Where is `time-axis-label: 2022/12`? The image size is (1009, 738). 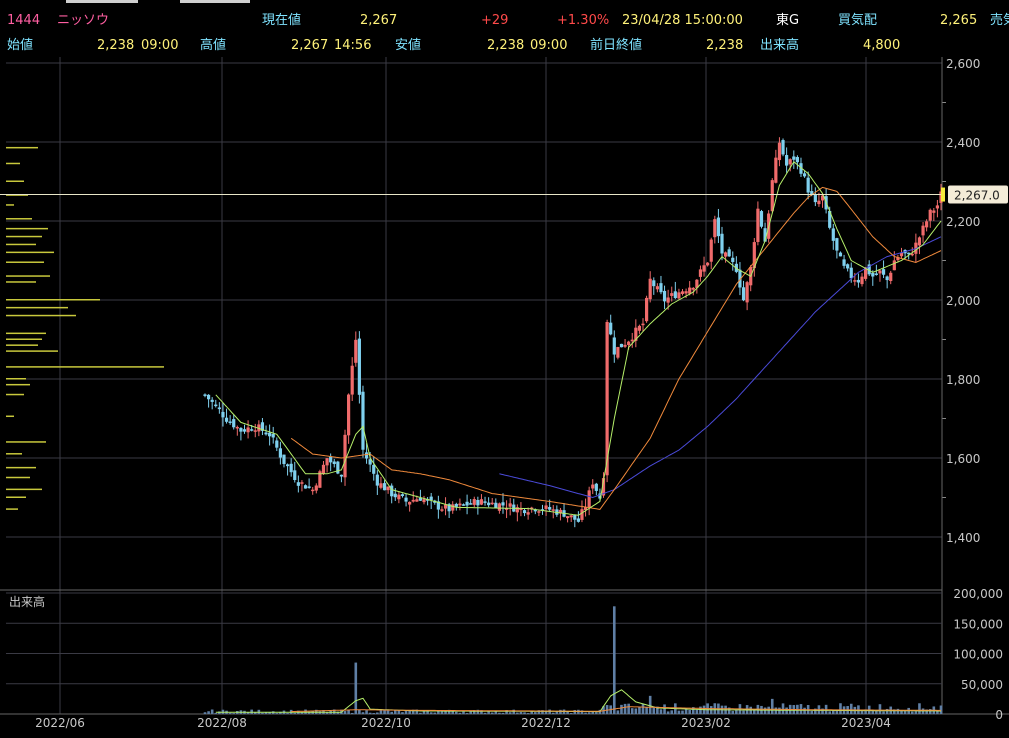 time-axis-label: 2022/12 is located at coordinates (546, 723).